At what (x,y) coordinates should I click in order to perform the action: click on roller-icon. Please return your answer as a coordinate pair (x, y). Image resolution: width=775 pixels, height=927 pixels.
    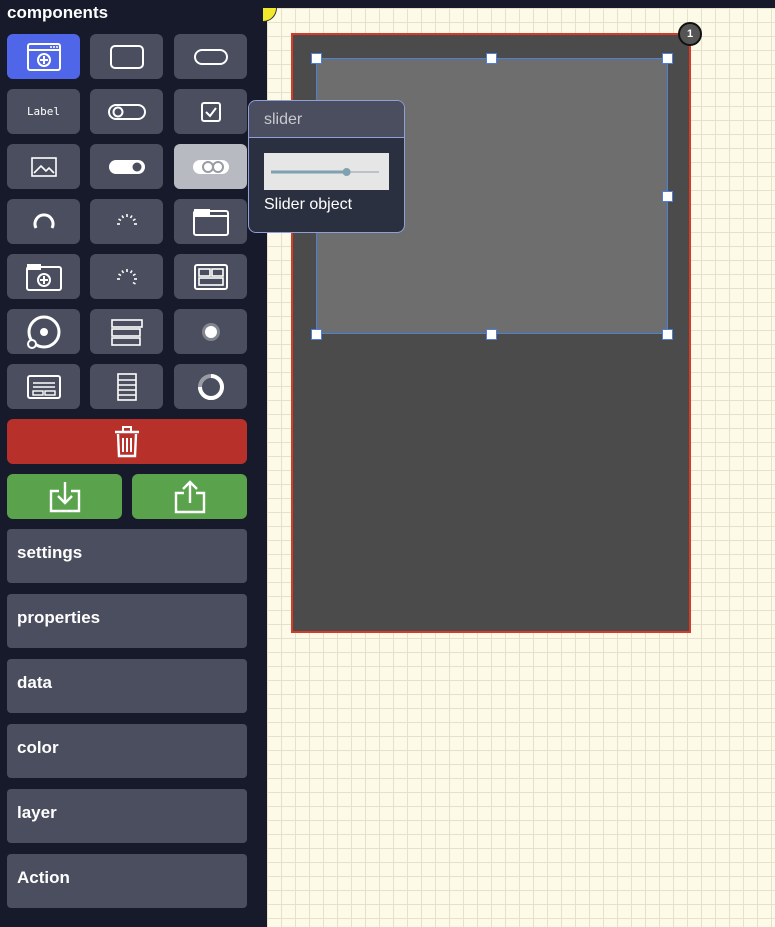
    Looking at the image, I should click on (126, 386).